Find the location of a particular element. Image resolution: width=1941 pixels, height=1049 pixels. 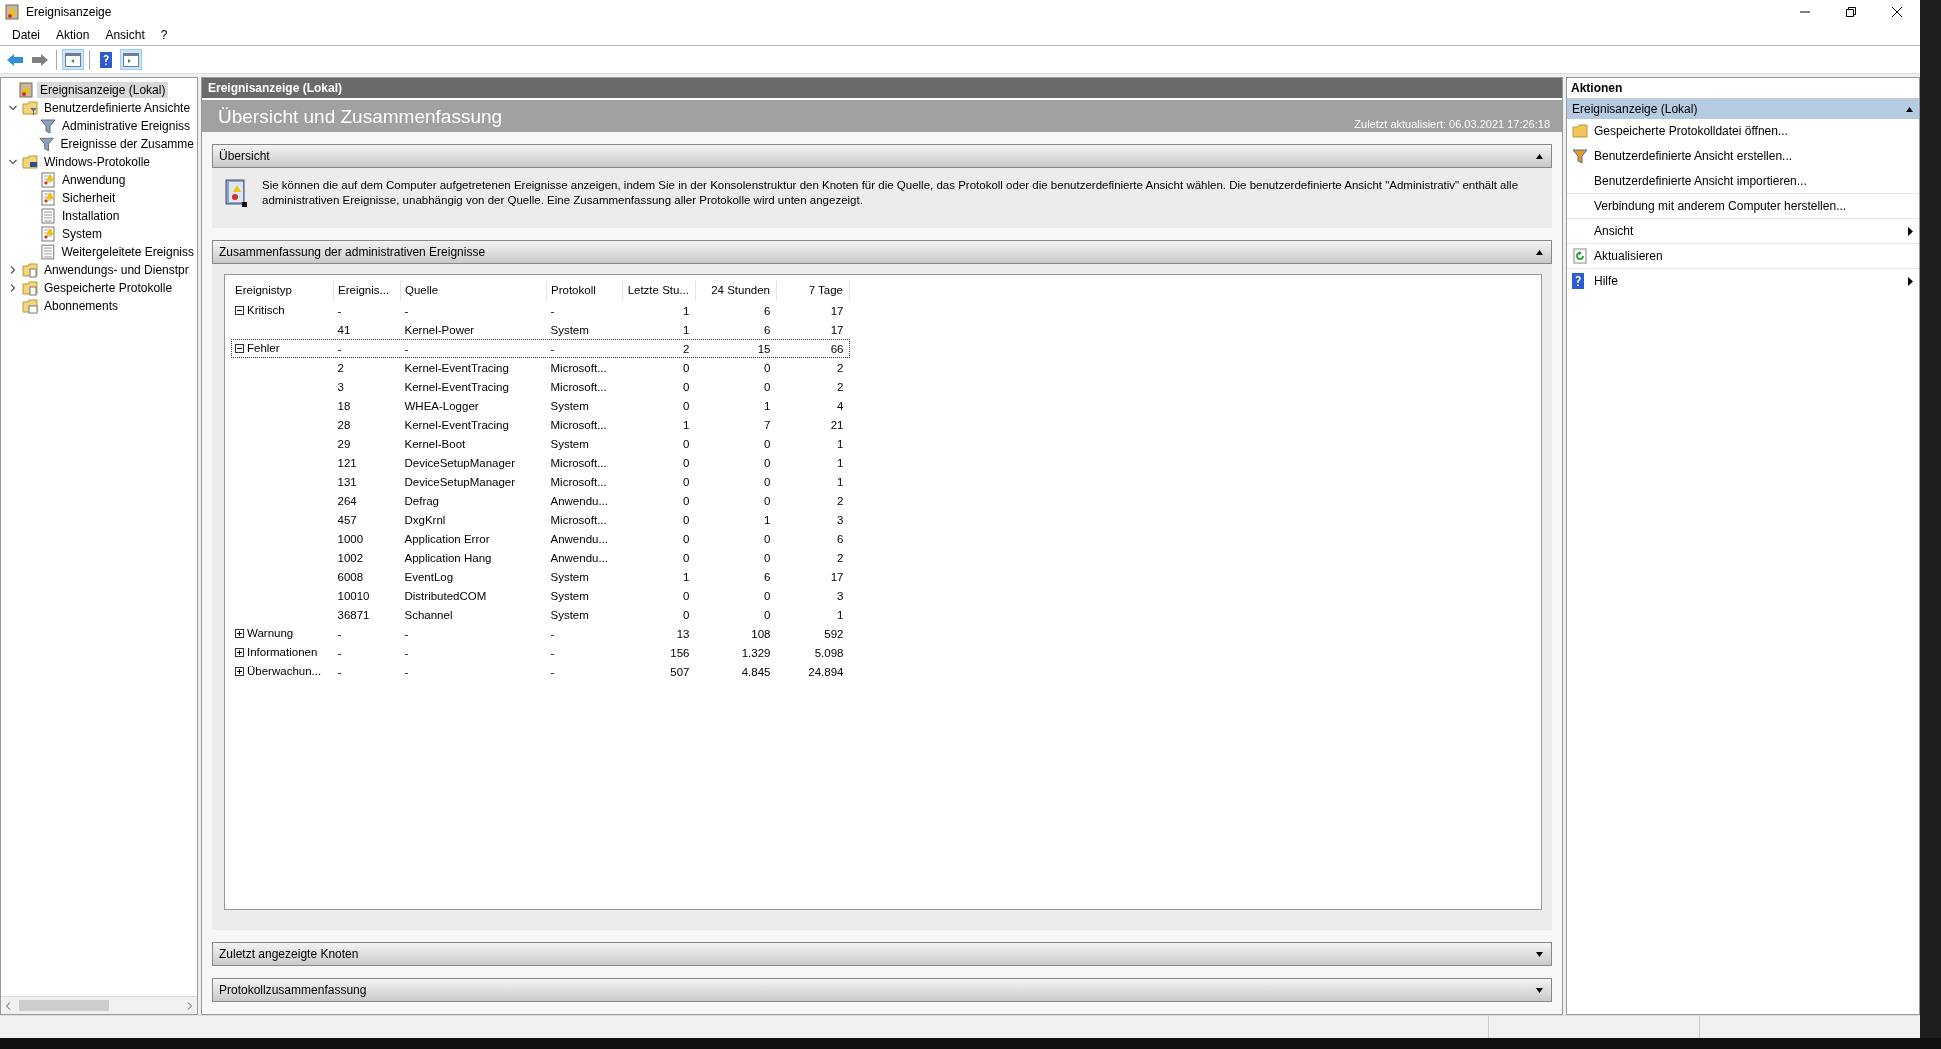

forward-arrow-icon is located at coordinates (40, 59).